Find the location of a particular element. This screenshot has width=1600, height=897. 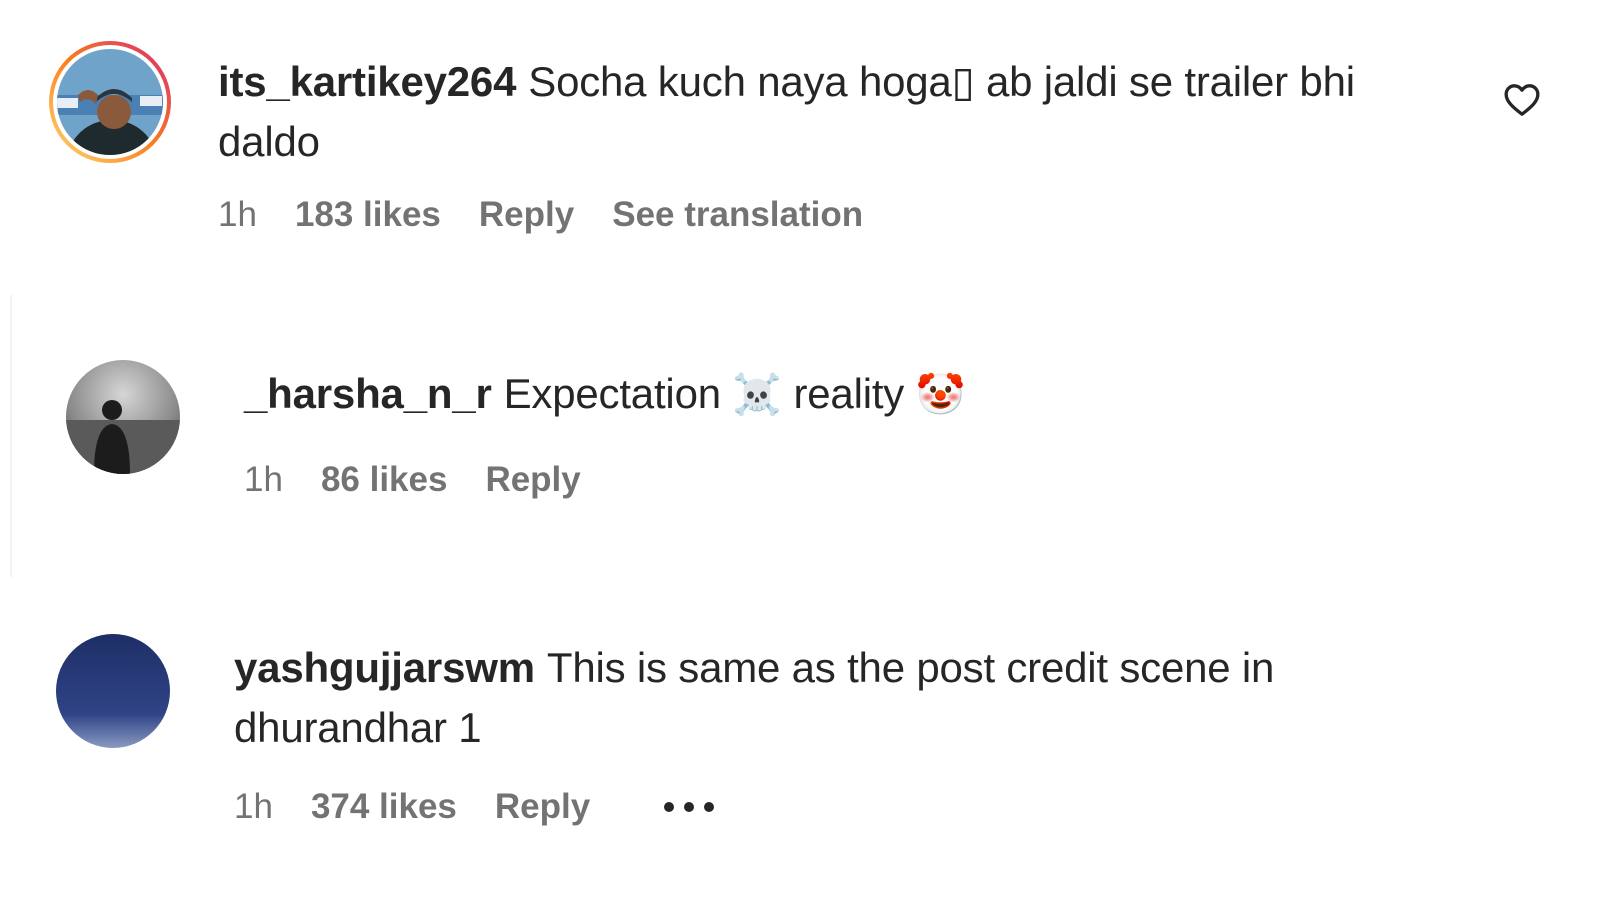

thread-line is located at coordinates (11, 436).